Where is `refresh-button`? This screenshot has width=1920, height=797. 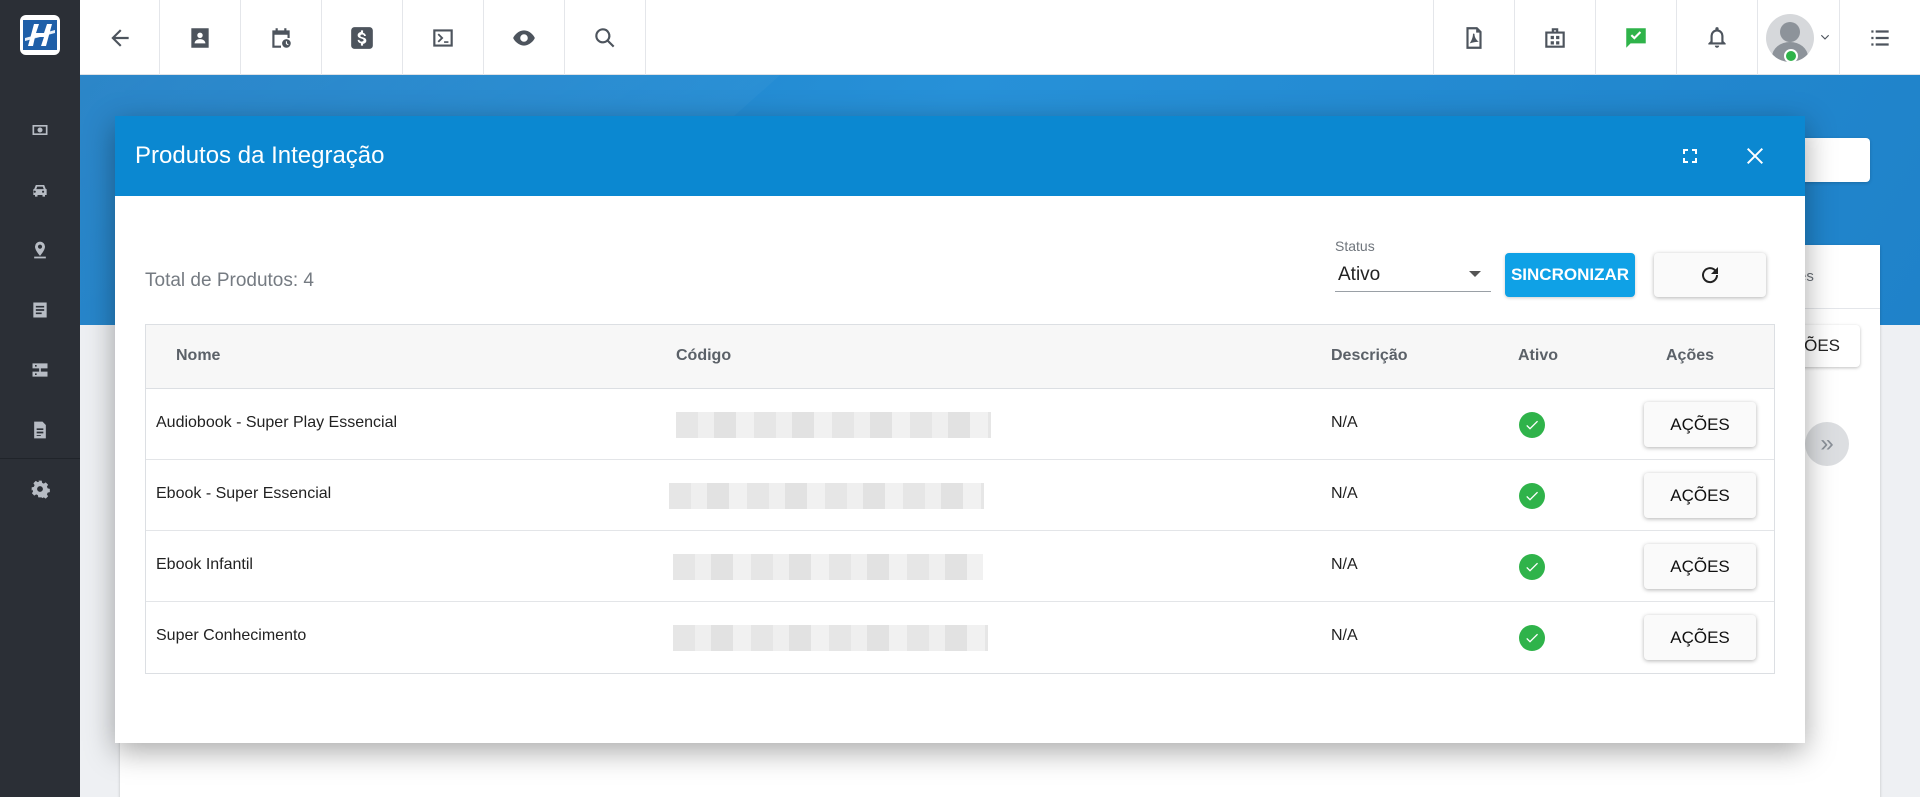 refresh-button is located at coordinates (1710, 275).